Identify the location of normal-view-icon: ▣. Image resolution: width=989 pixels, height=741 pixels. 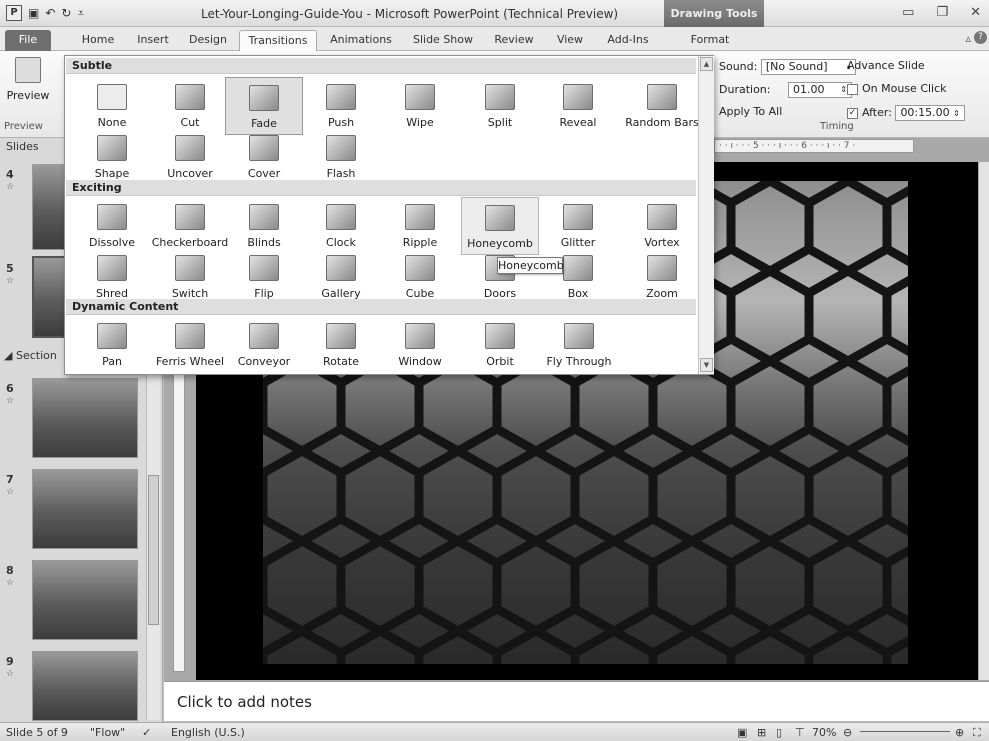
(742, 732).